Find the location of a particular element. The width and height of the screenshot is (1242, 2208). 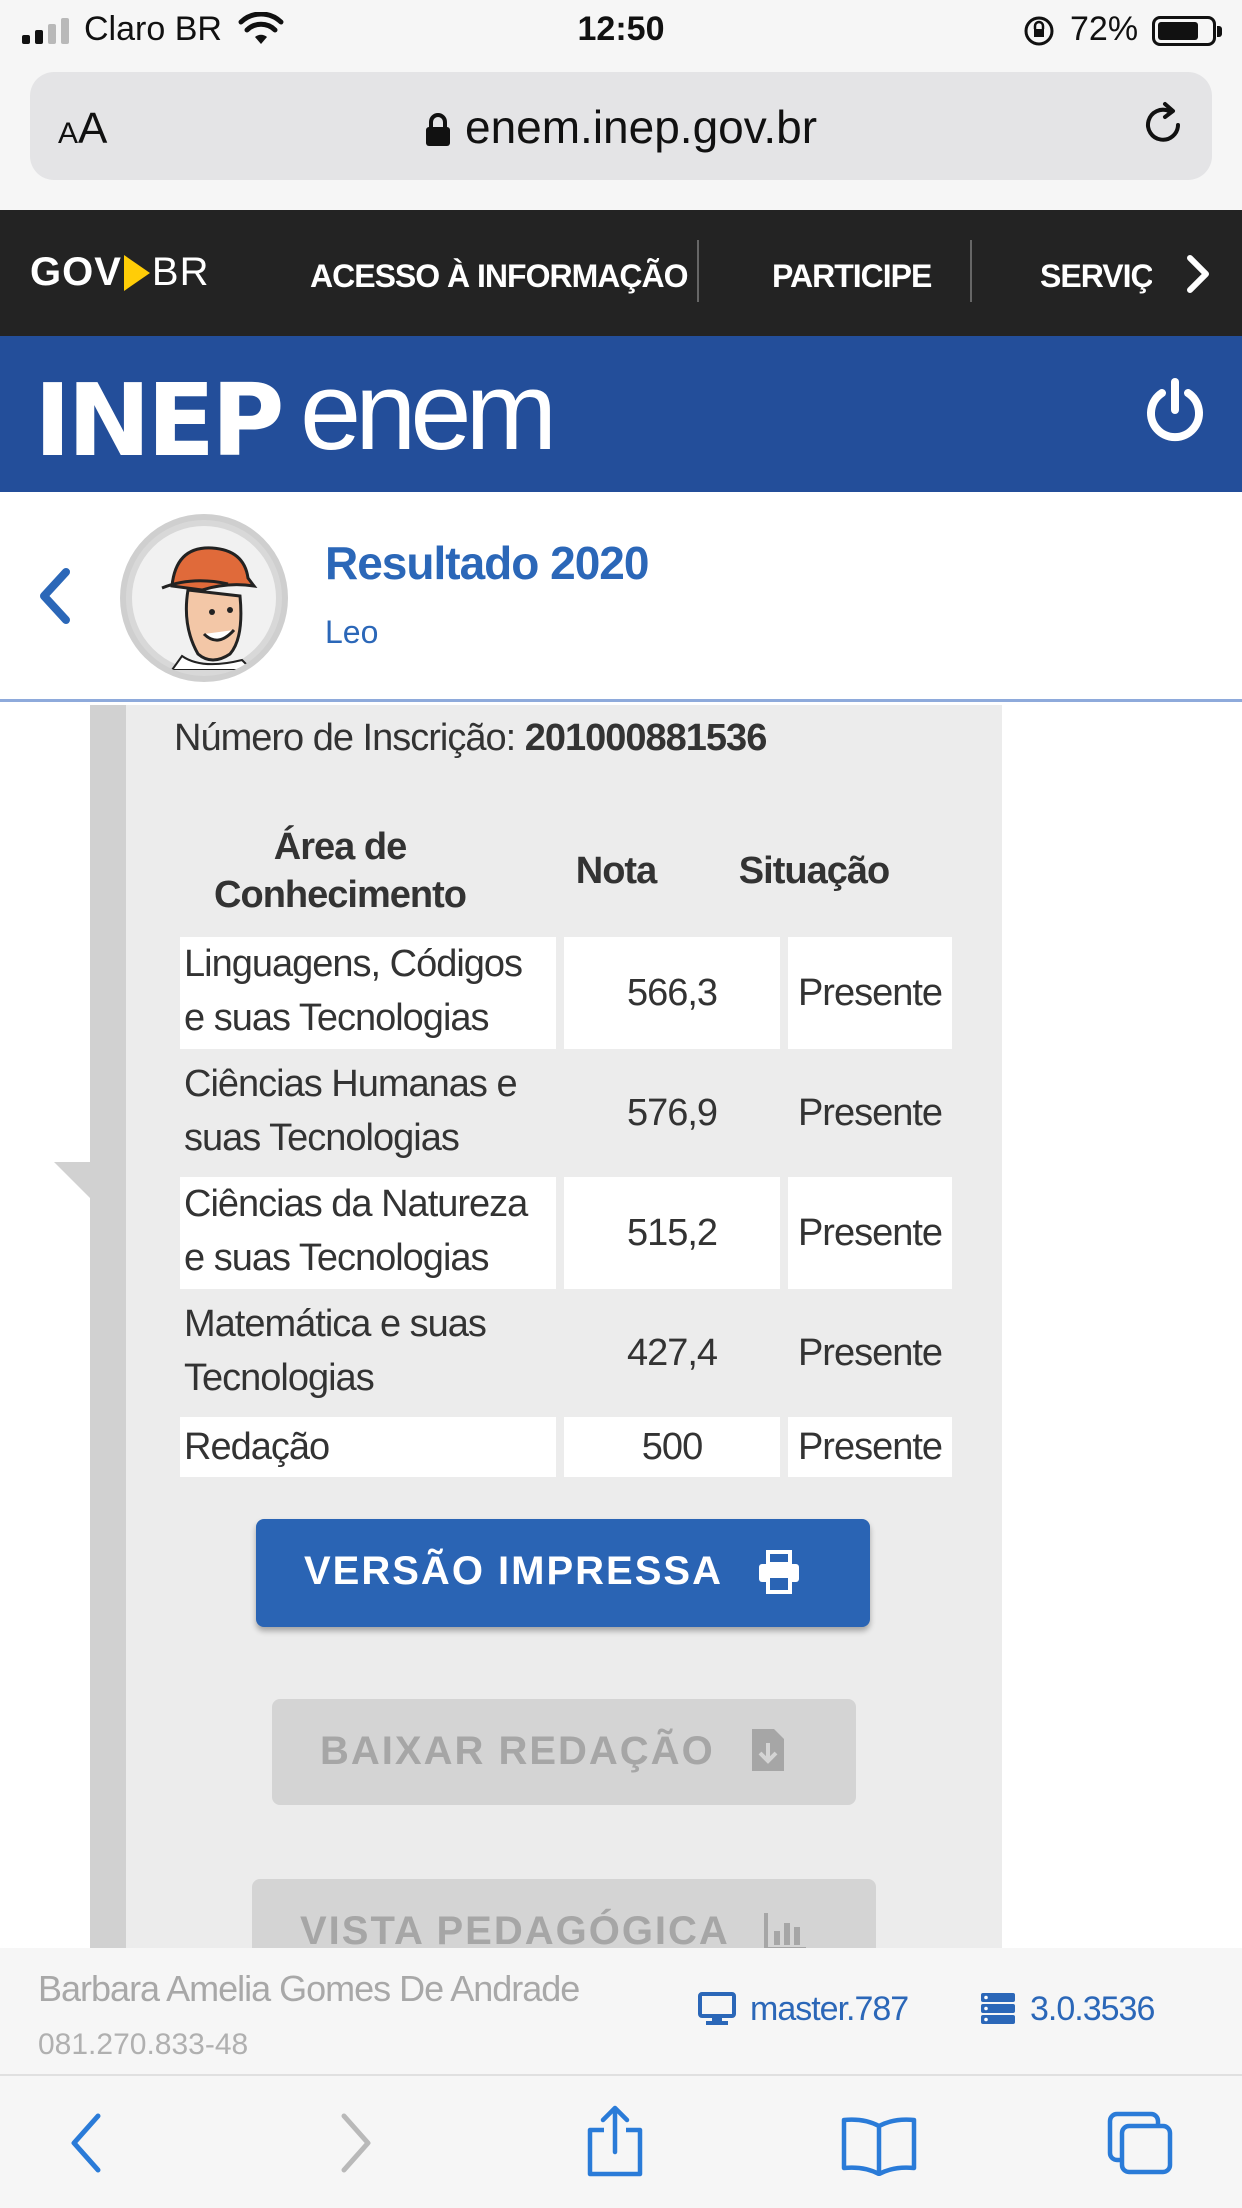

inep-logo: INEP is located at coordinates (159, 420).